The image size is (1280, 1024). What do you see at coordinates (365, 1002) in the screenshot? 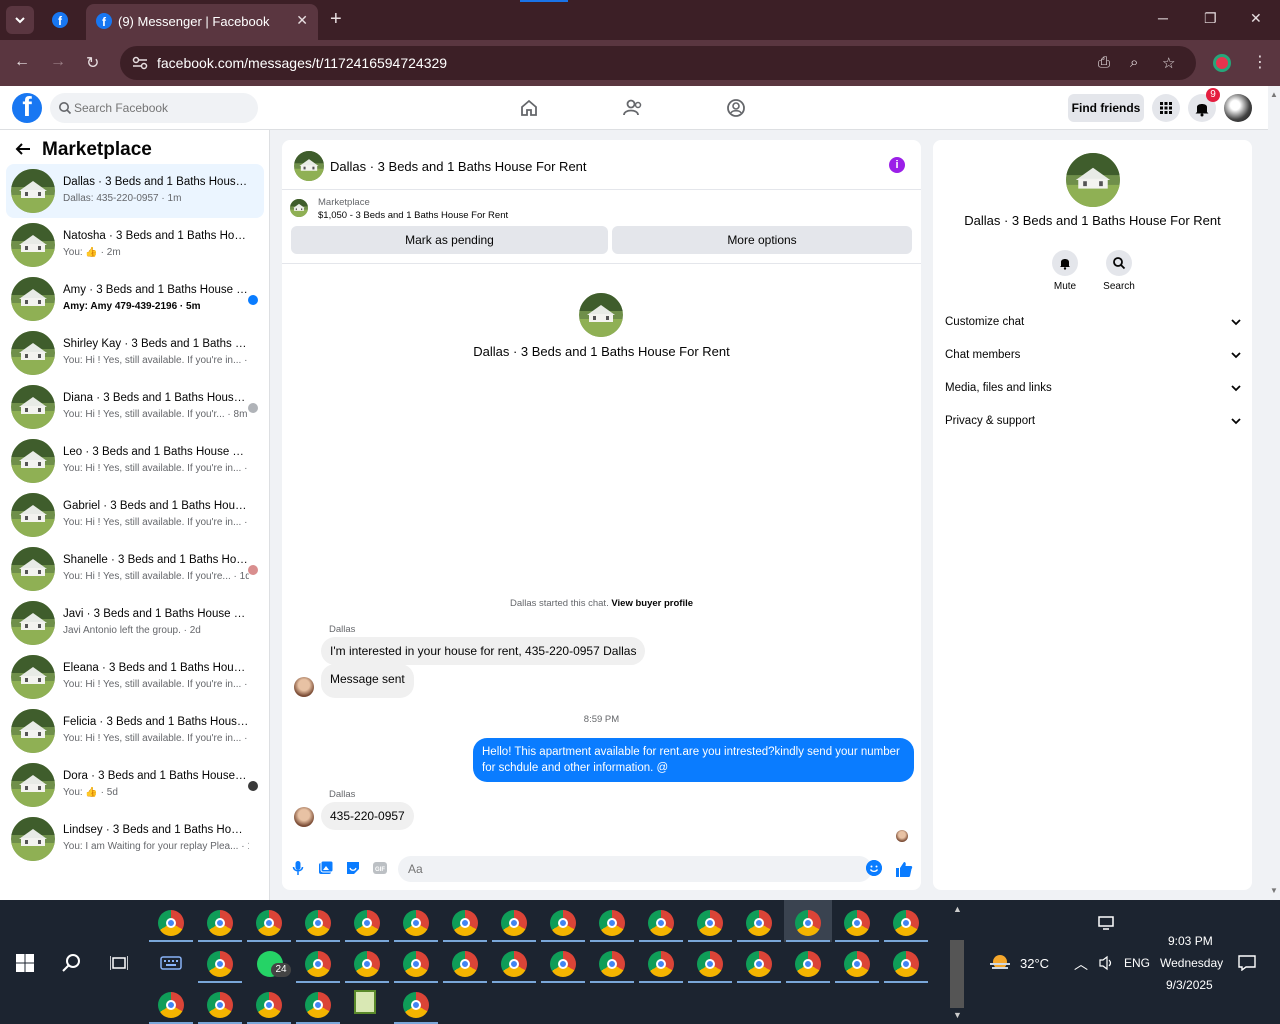
I see `notepad-icon` at bounding box center [365, 1002].